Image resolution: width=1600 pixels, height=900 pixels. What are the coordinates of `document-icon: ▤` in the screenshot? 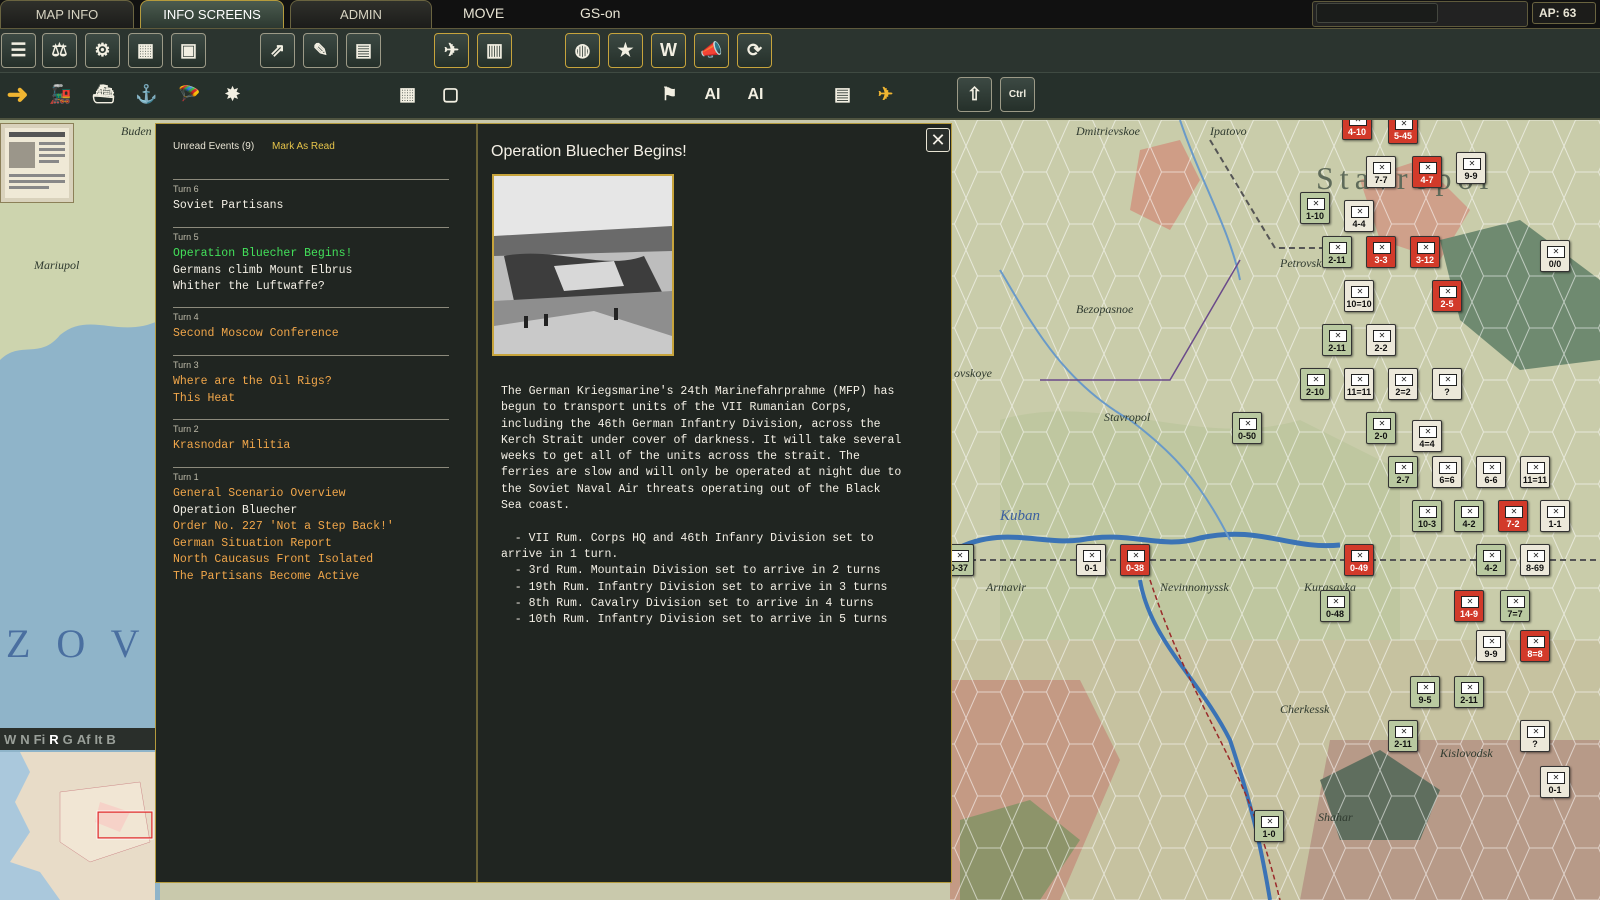 It's located at (363, 50).